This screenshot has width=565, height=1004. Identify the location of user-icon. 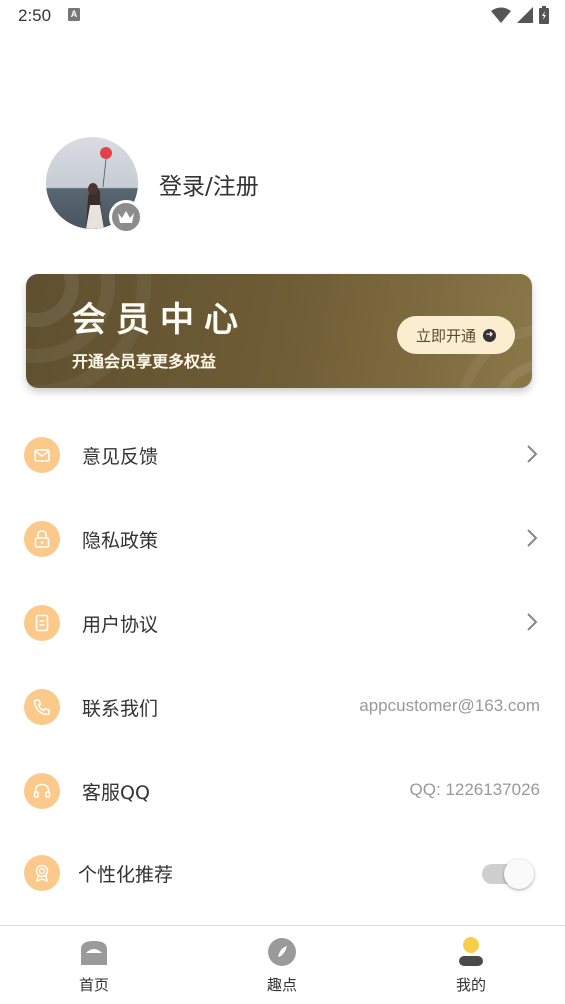
(471, 952).